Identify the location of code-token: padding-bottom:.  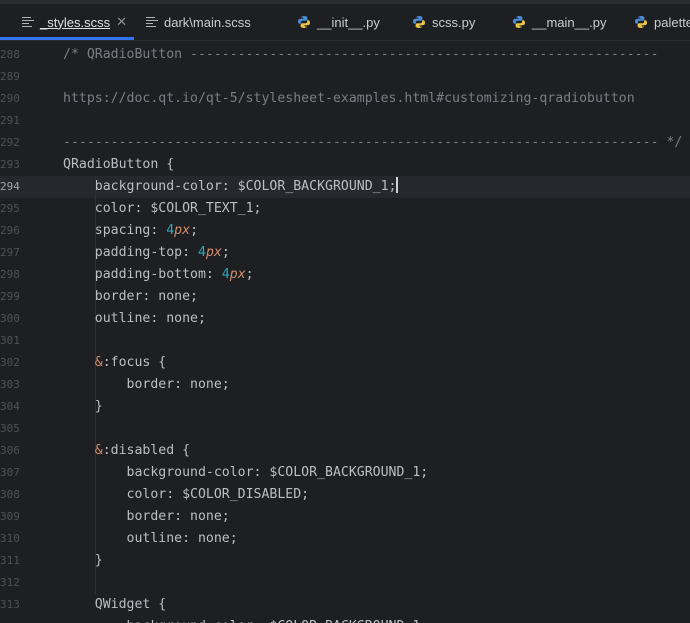
(142, 274).